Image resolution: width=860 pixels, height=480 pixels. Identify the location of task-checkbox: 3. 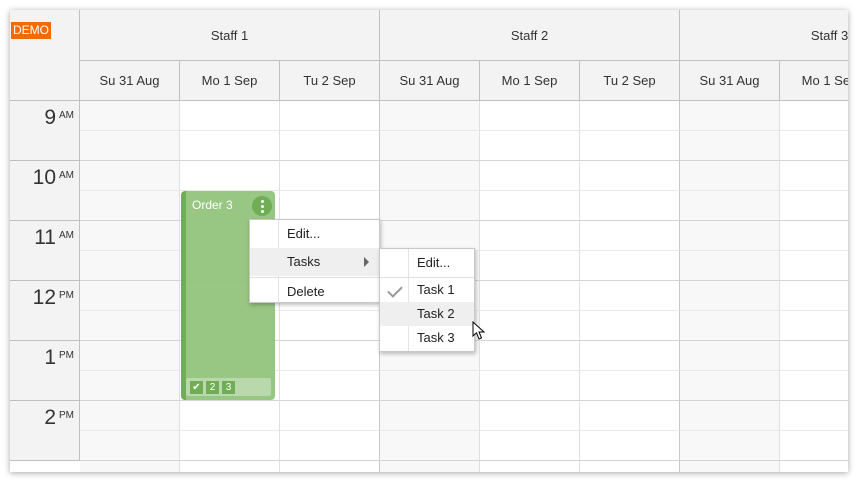
(228, 387).